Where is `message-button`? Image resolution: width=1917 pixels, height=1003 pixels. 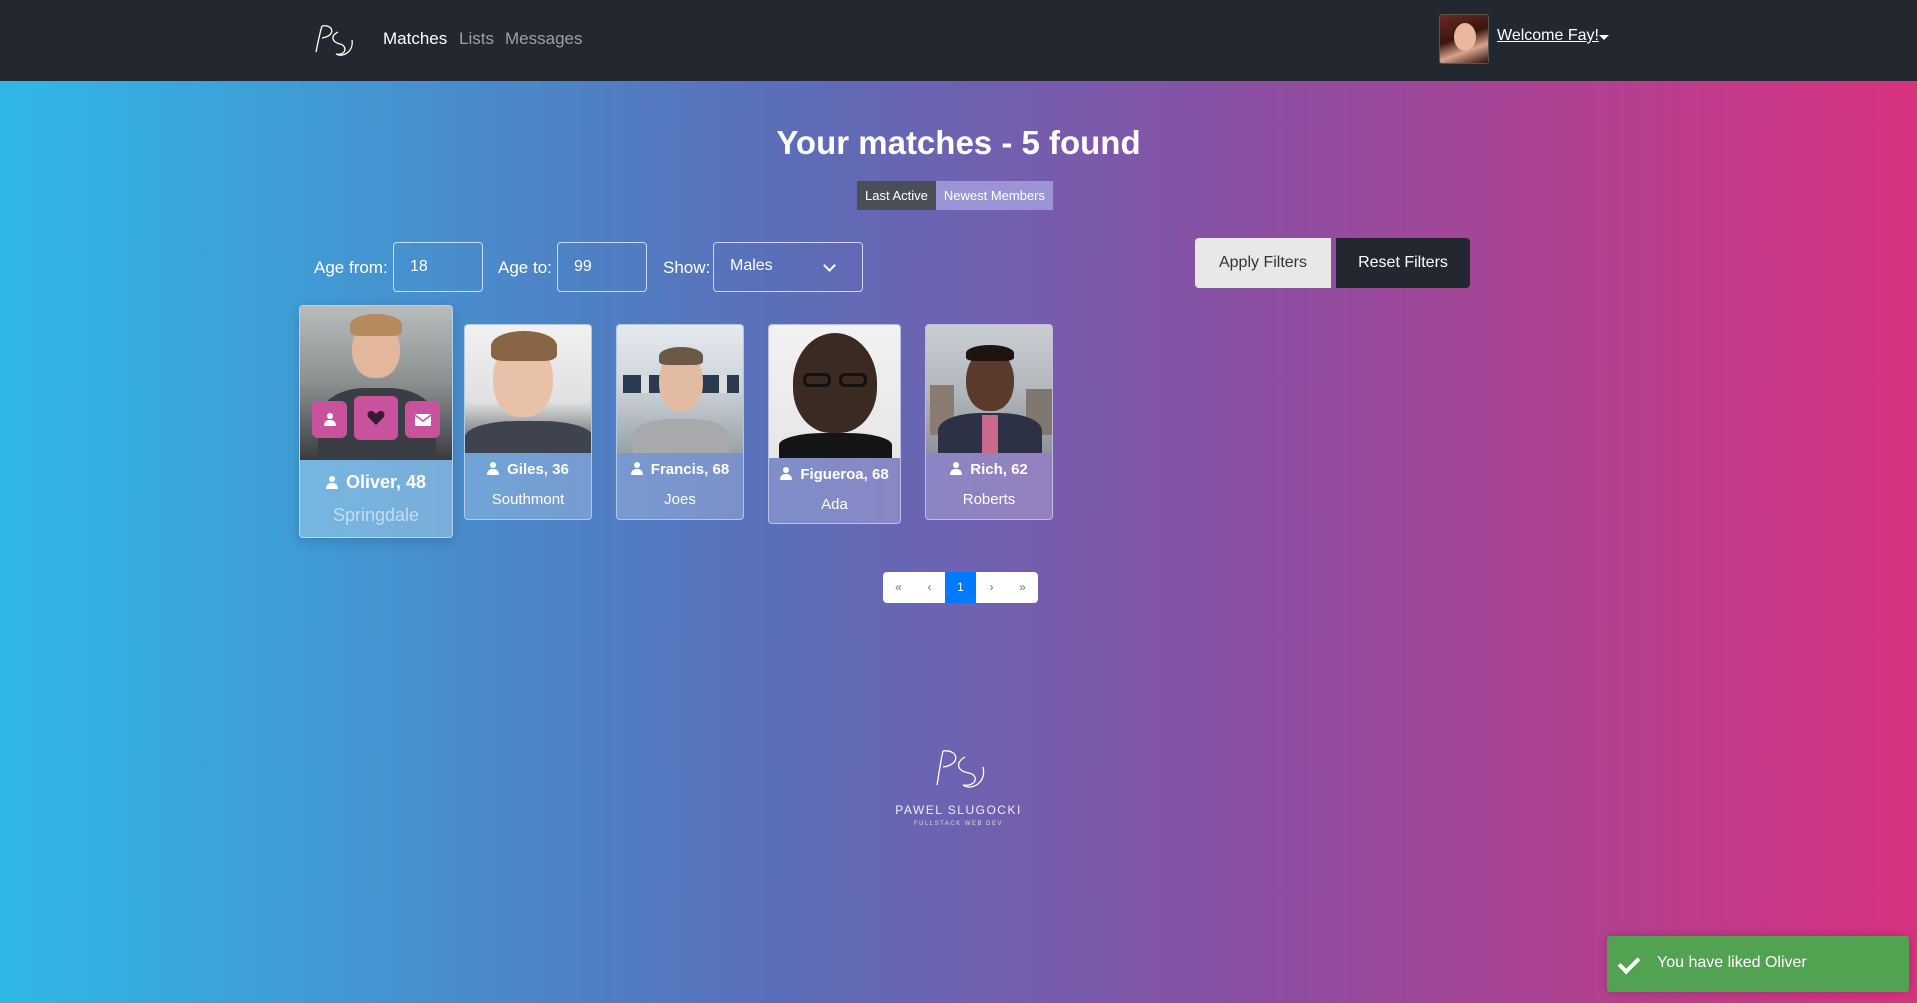
message-button is located at coordinates (422, 419).